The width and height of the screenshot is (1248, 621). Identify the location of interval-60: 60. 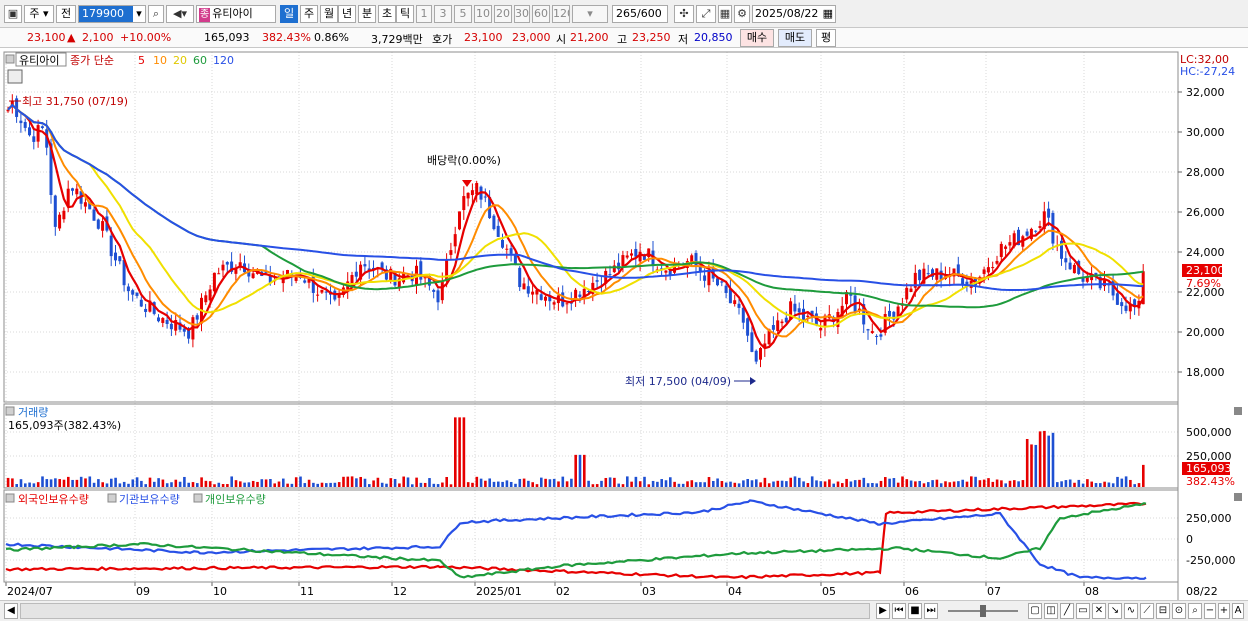
(541, 14).